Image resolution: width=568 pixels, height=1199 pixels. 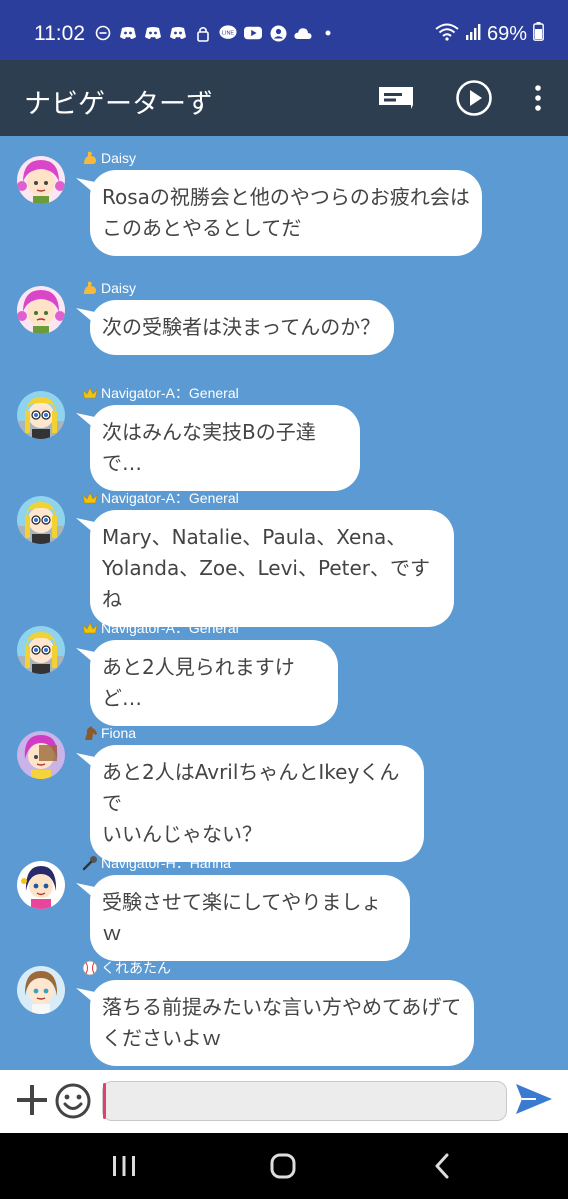 What do you see at coordinates (41, 990) in the screenshot?
I see `kureatan-avatar` at bounding box center [41, 990].